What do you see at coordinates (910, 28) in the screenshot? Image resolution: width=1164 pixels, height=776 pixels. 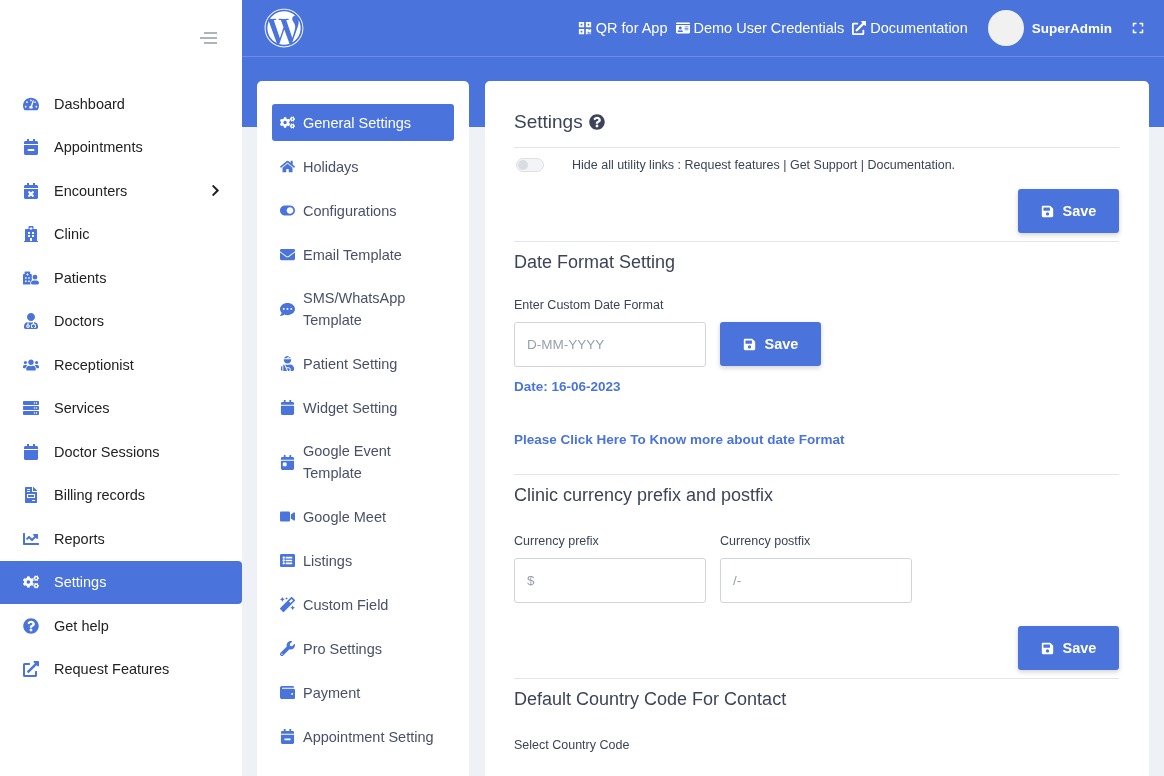 I see `header-link: Documentation` at bounding box center [910, 28].